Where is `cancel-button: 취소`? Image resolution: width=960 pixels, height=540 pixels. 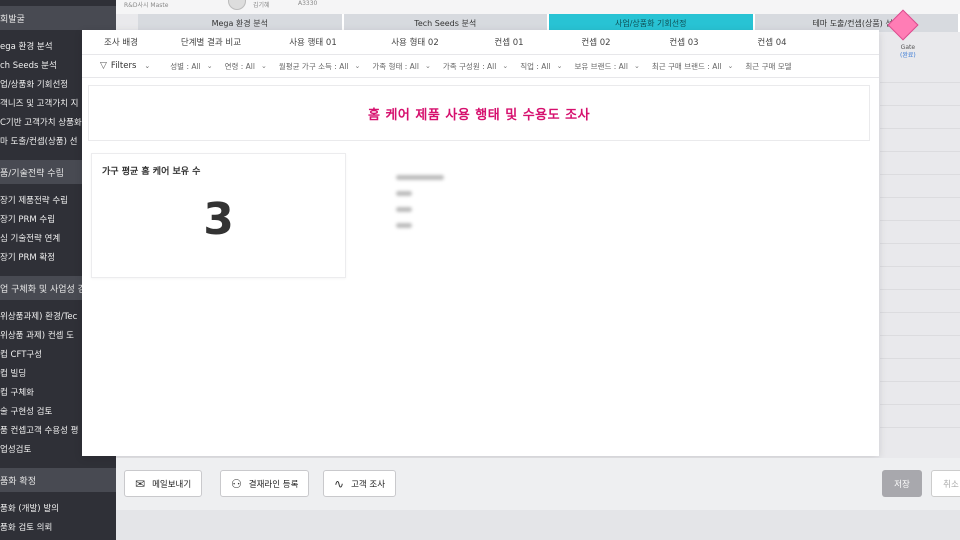
cancel-button: 취소 is located at coordinates (945, 483).